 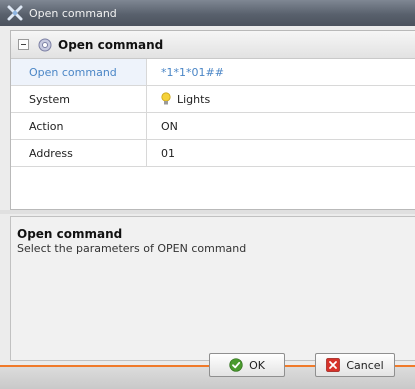 What do you see at coordinates (79, 153) in the screenshot?
I see `property-name: Address` at bounding box center [79, 153].